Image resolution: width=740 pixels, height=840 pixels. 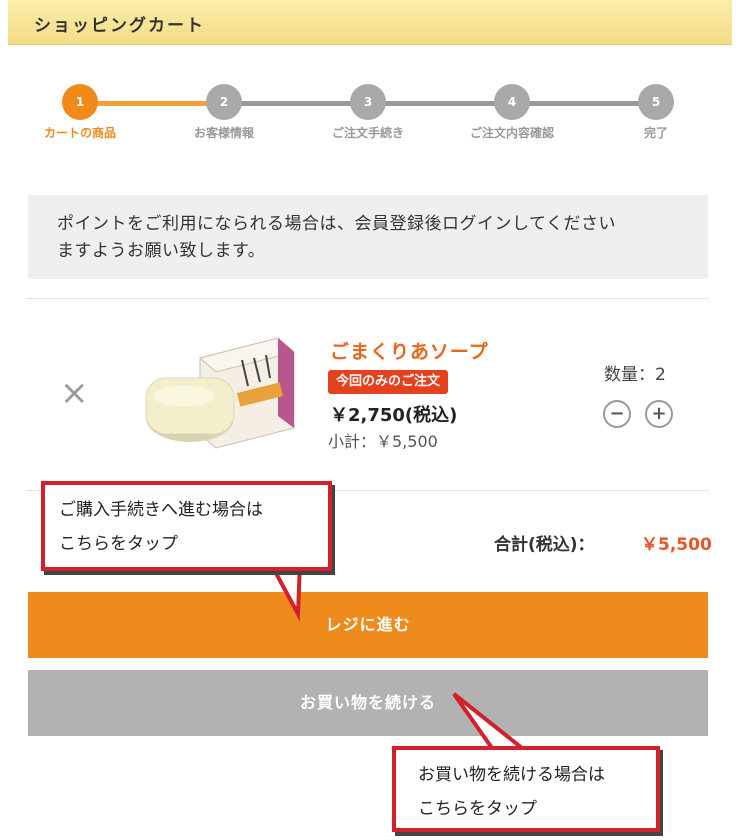 I want to click on continue-callout: お買い物を続ける場合は こちらをタップ, so click(x=526, y=789).